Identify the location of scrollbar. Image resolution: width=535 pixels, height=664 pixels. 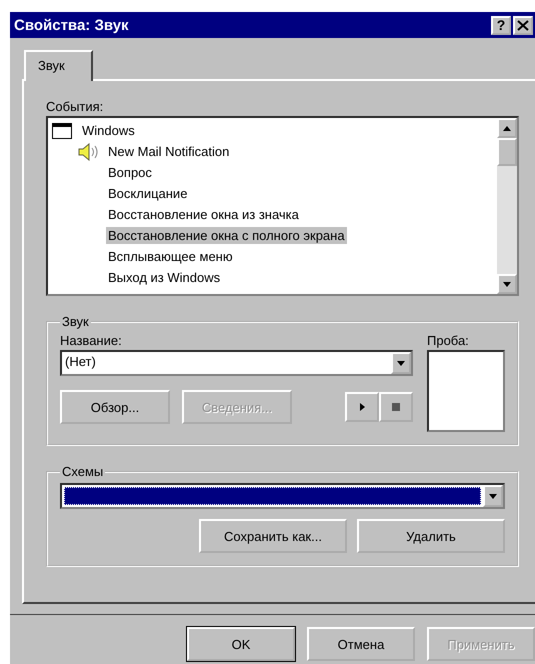
(507, 206).